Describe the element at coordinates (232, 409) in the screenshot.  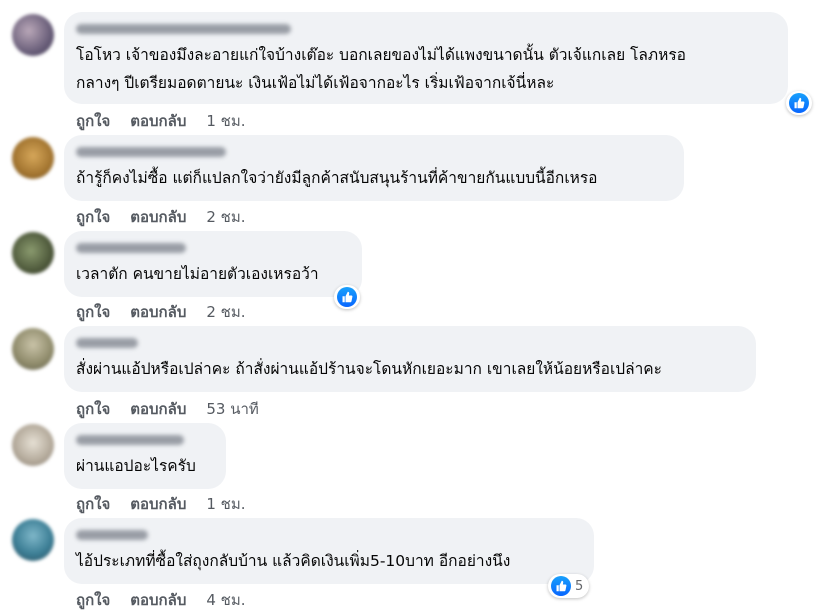
I see `timestamp: 53 นาที` at that location.